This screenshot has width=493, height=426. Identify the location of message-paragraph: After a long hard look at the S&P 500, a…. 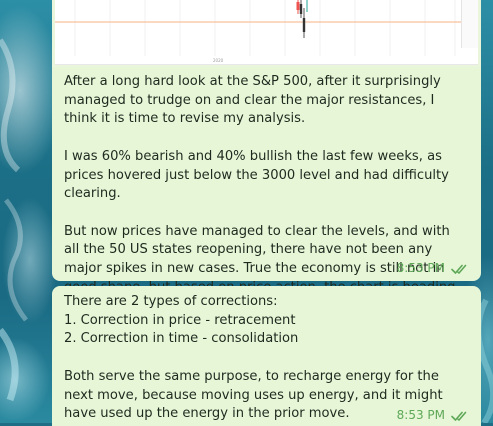
(254, 100).